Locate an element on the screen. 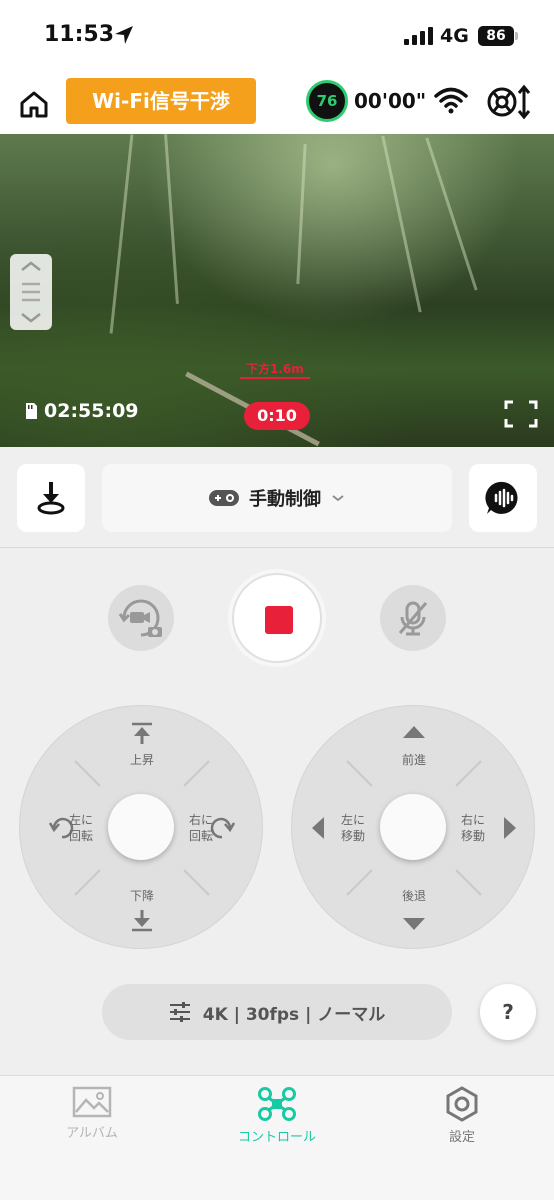 This screenshot has height=1200, width=554. drone-icon is located at coordinates (277, 1104).